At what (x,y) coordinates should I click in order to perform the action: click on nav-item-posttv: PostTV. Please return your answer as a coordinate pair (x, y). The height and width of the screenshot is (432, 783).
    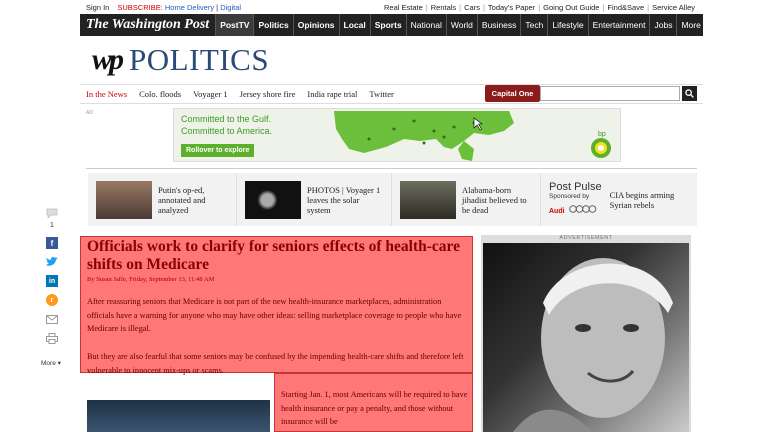
    Looking at the image, I should click on (234, 25).